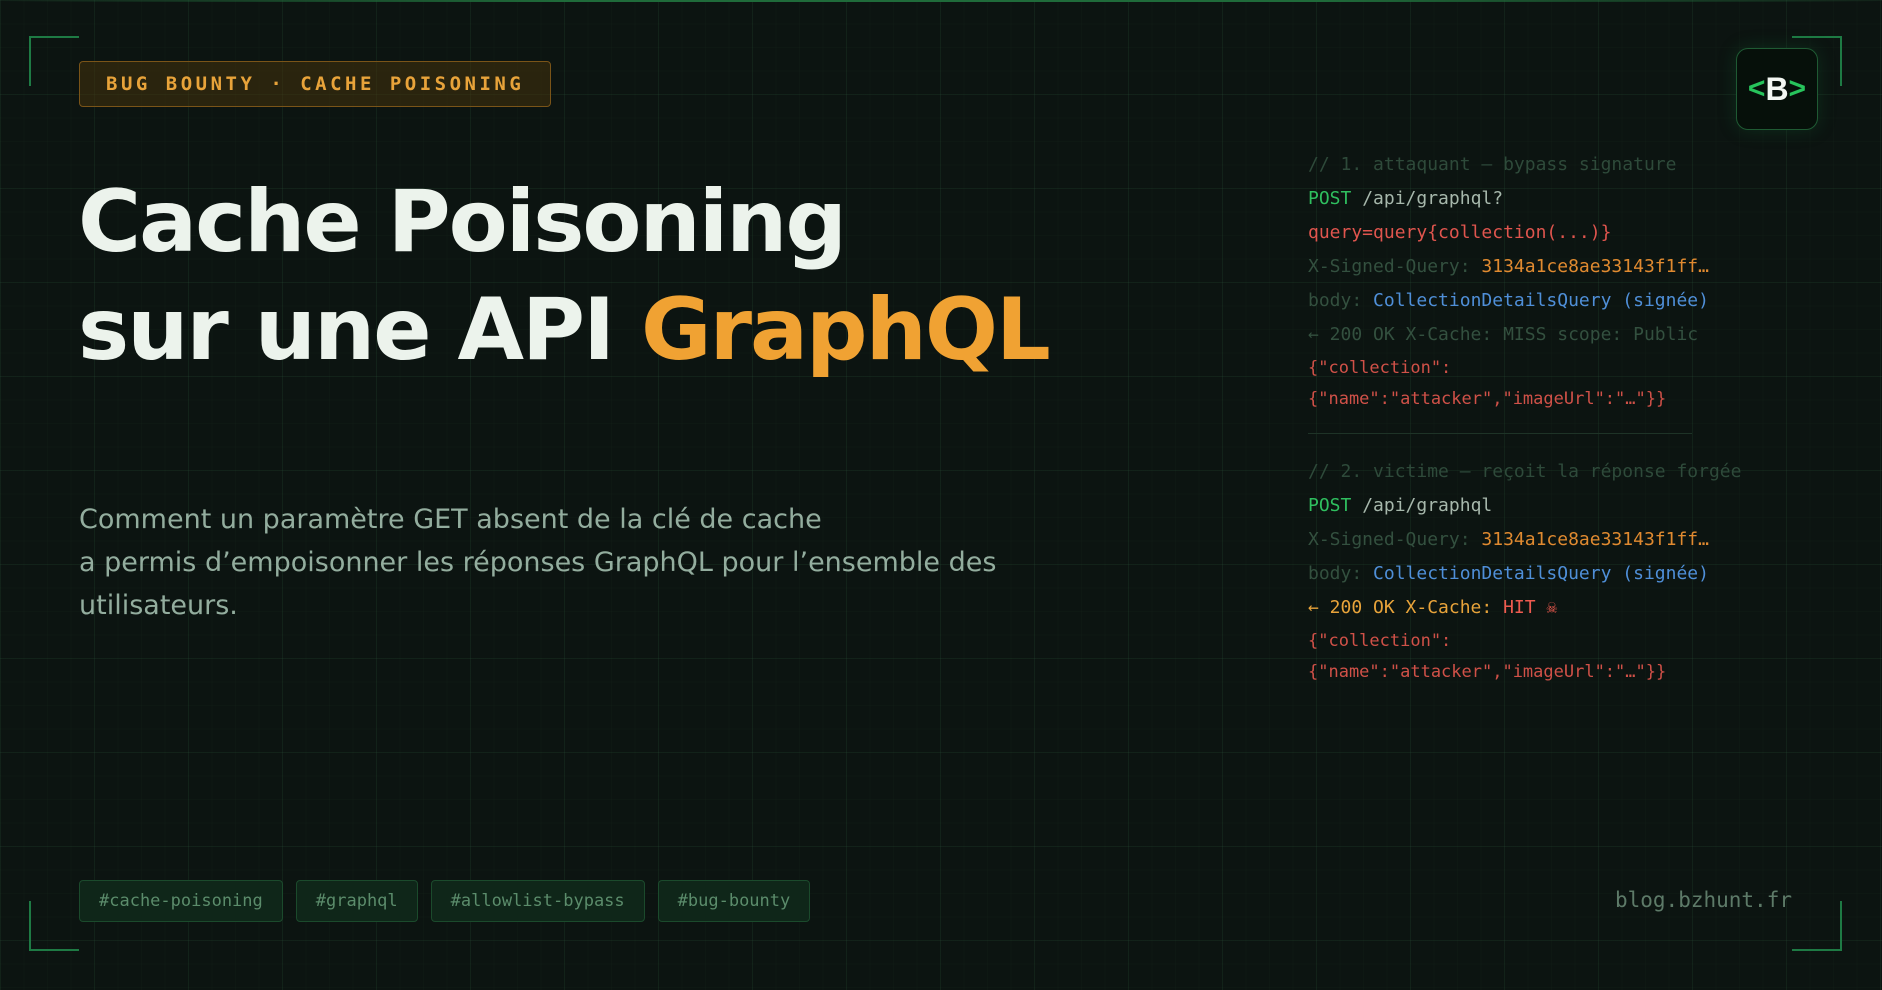 The width and height of the screenshot is (1882, 990). Describe the element at coordinates (356, 901) in the screenshot. I see `tag-graphql: #graphql` at that location.